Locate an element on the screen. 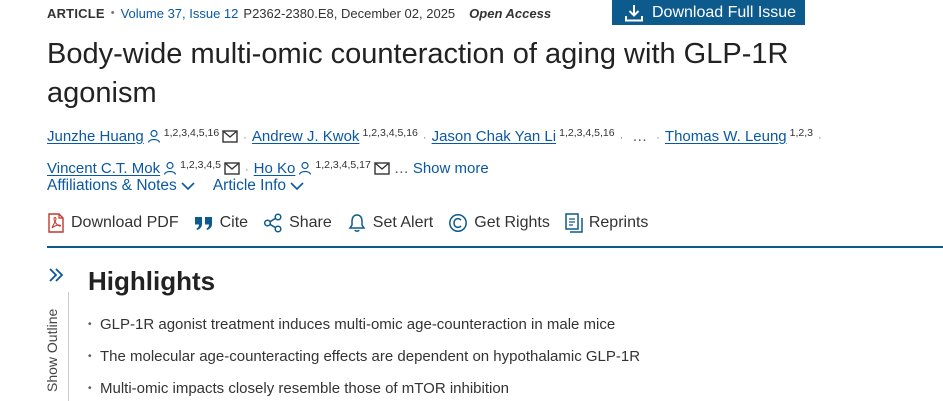 Image resolution: width=943 pixels, height=401 pixels. article-sublinks: Affiliations & Notes Article Info is located at coordinates (175, 186).